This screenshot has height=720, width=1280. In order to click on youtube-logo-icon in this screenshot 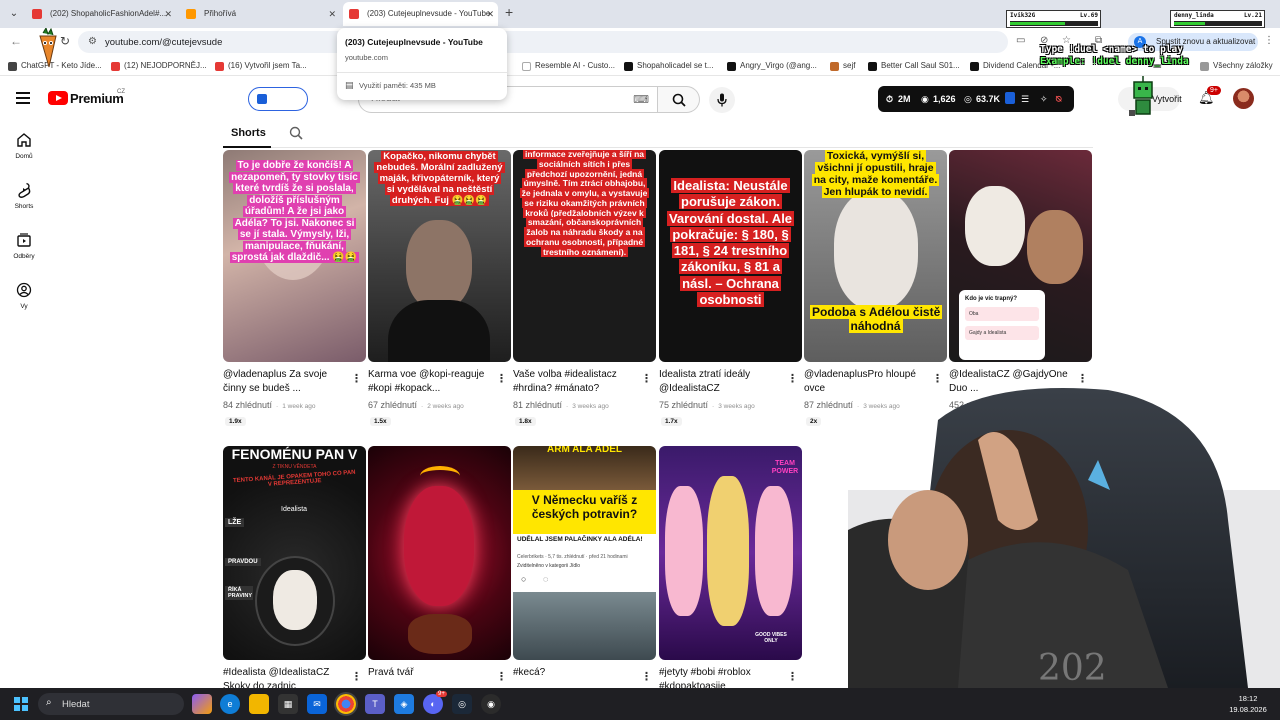, I will do `click(58, 98)`.